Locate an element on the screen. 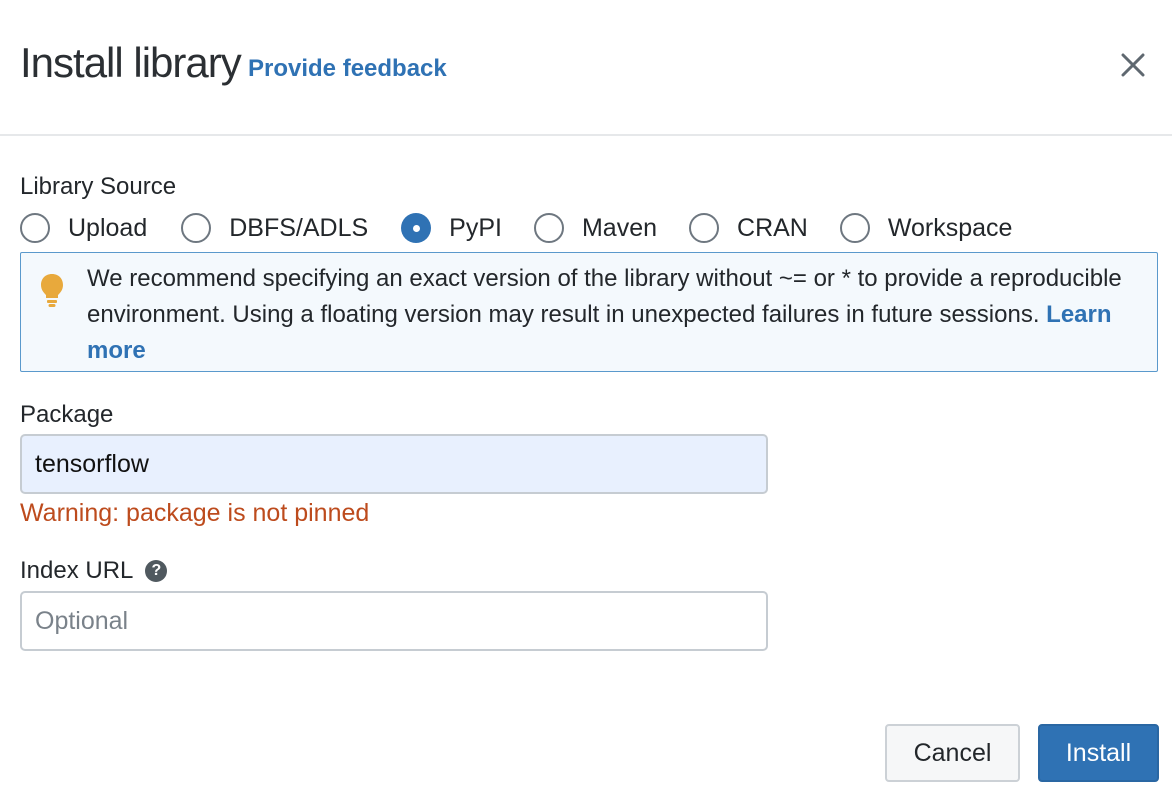  radio-pypi: PyPI is located at coordinates (451, 228).